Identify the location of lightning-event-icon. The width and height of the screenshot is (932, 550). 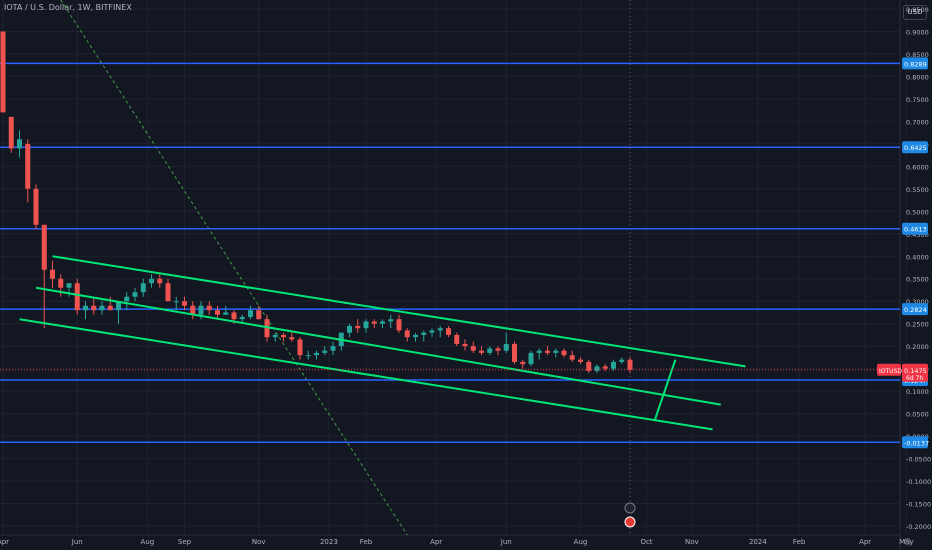
(630, 508).